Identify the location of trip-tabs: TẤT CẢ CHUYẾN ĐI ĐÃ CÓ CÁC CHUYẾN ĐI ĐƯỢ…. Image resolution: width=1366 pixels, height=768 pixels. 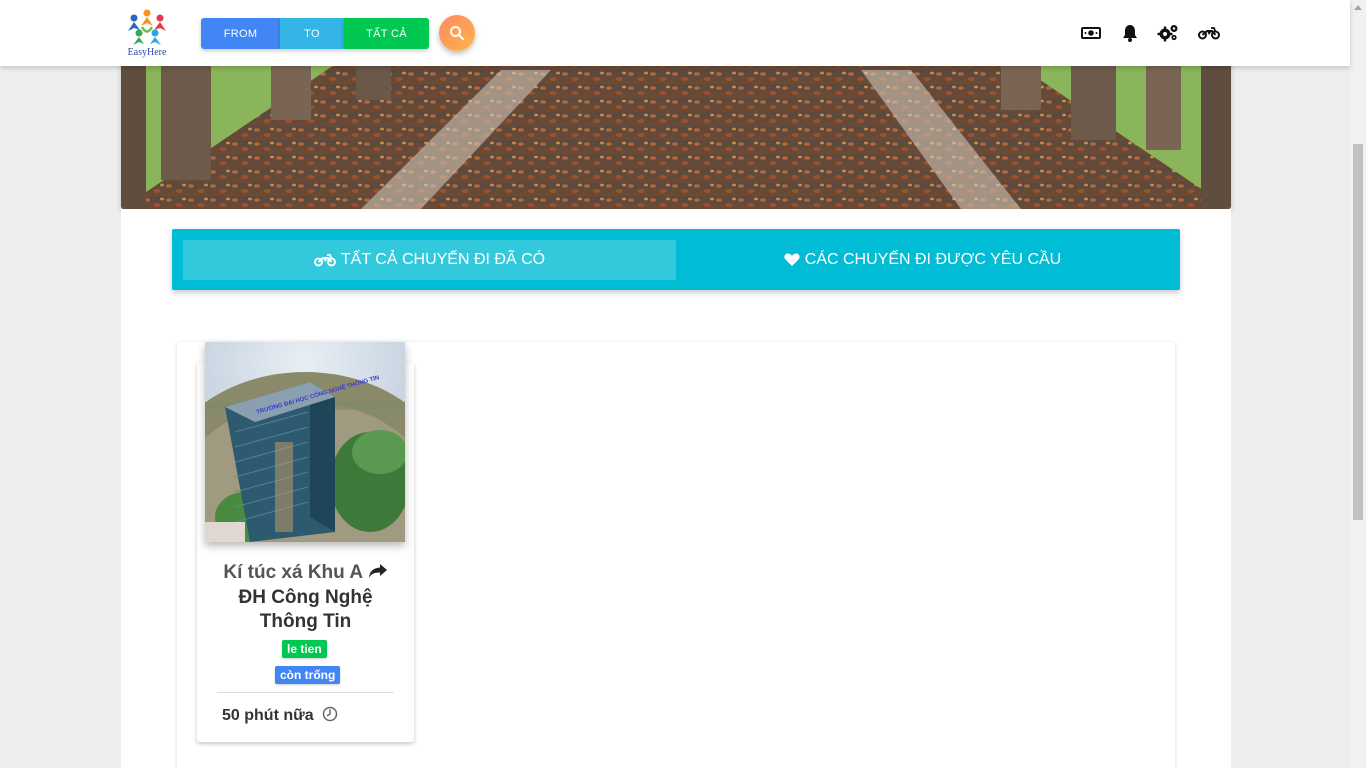
(676, 259).